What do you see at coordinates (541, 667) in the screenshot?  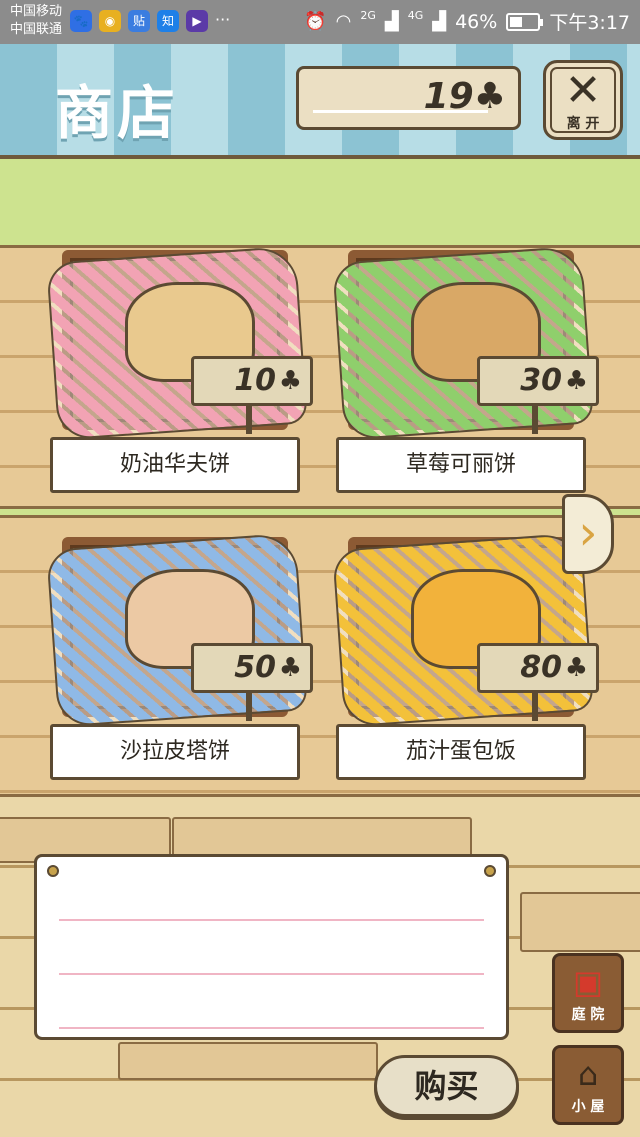 I see `price-value: 80` at bounding box center [541, 667].